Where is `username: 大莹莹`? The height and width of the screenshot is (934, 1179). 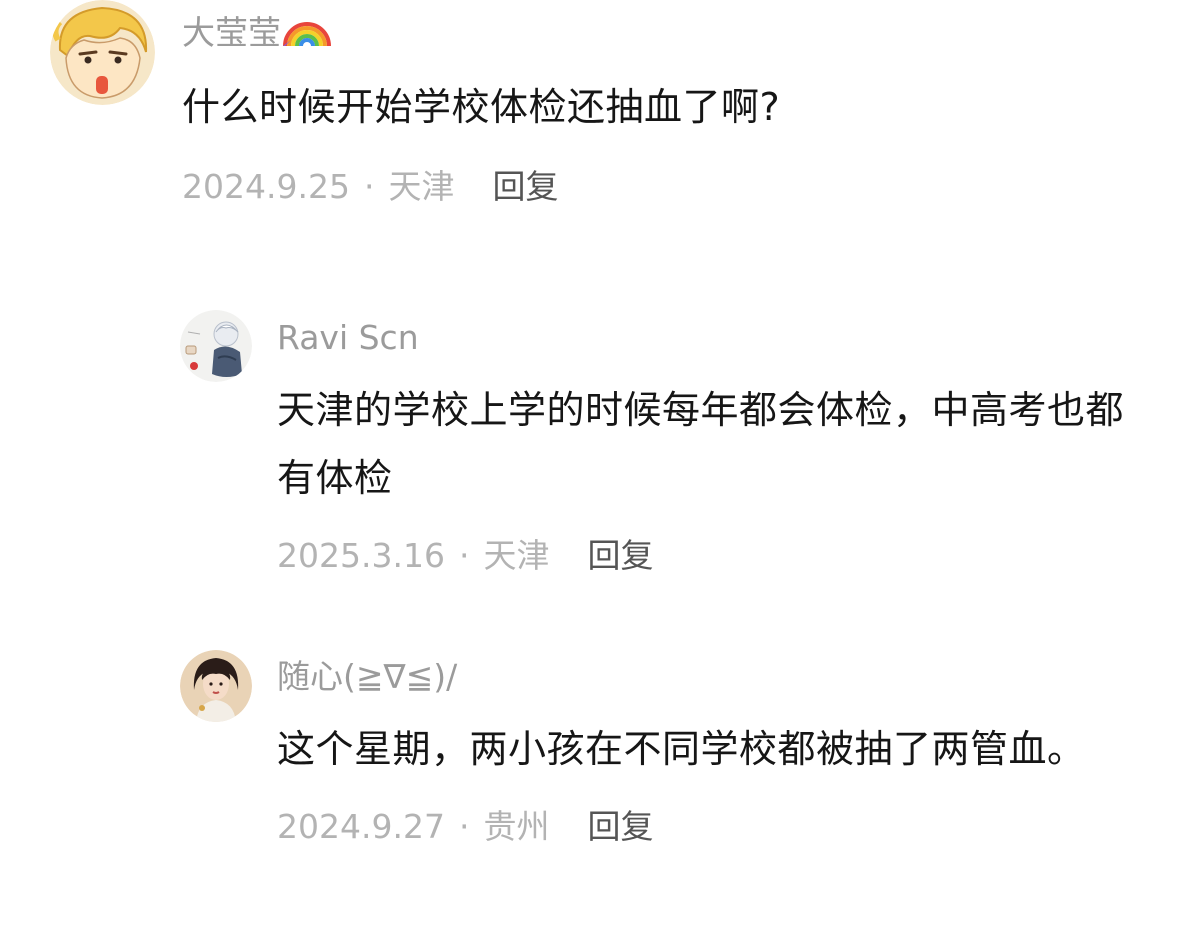
username: 大莹莹 is located at coordinates (662, 32).